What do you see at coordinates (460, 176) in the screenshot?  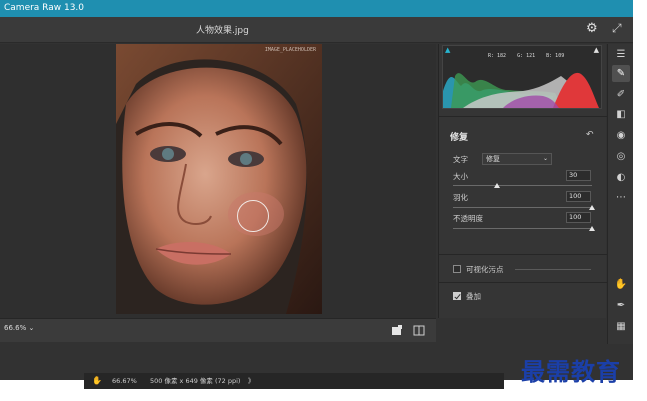 I see `size-label: 大小` at bounding box center [460, 176].